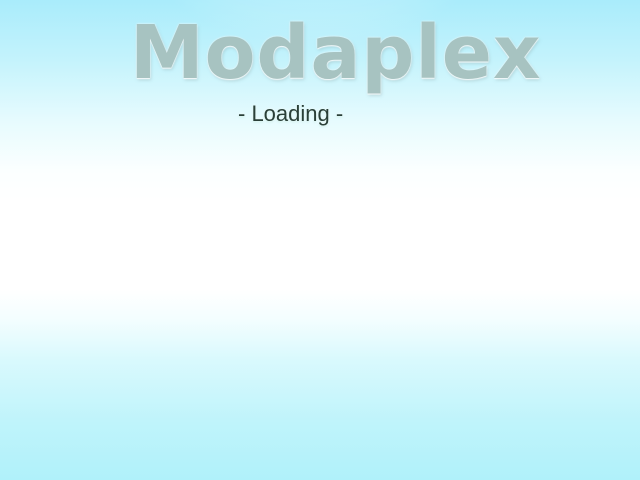 The width and height of the screenshot is (640, 480). I want to click on game-logo: Modaplex, so click(336, 53).